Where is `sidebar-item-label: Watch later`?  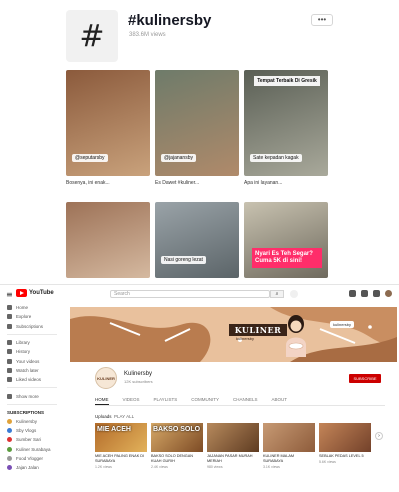 sidebar-item-label: Watch later is located at coordinates (27, 370).